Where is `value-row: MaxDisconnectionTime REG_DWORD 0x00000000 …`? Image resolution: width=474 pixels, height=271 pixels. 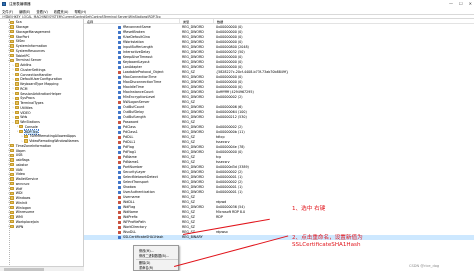 value-row: MaxDisconnectionTime REG_DWORD 0x00000000 … is located at coordinates (279, 82).